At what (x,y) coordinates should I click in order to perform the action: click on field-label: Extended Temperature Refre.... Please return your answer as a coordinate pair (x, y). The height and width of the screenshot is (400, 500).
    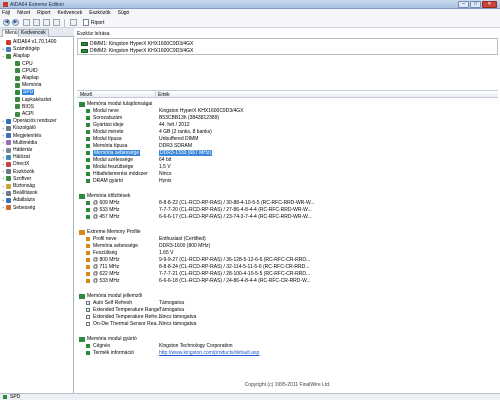
    Looking at the image, I should click on (127, 317).